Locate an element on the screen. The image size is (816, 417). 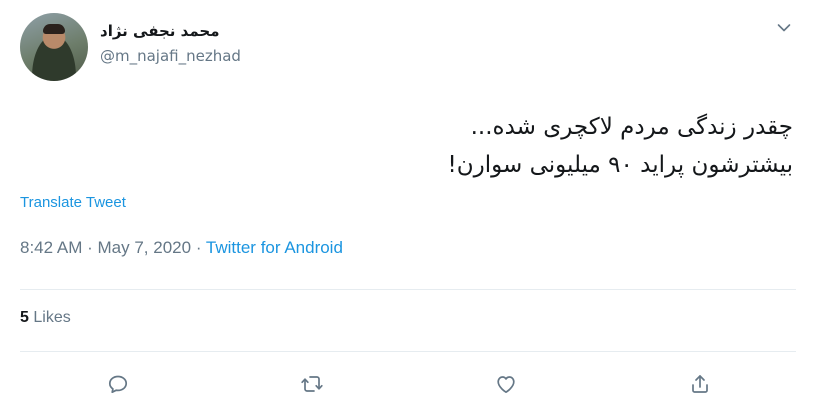
avatar-hair is located at coordinates (54, 29).